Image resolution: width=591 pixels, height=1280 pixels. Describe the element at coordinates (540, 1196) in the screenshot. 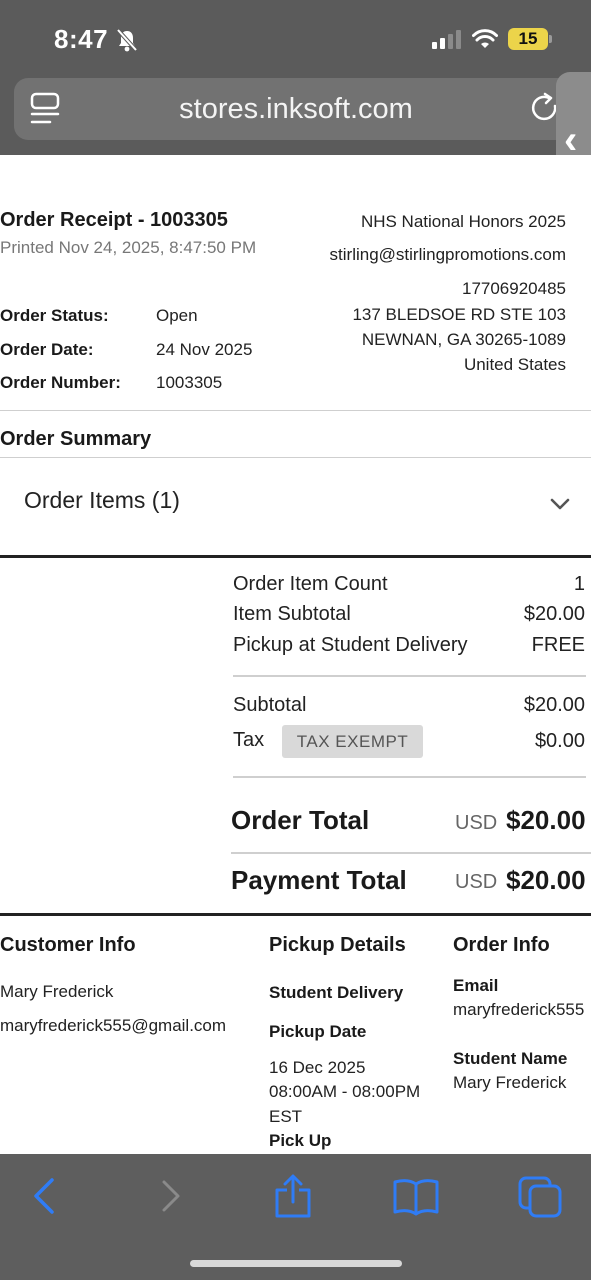

I see `tabs-icon` at that location.